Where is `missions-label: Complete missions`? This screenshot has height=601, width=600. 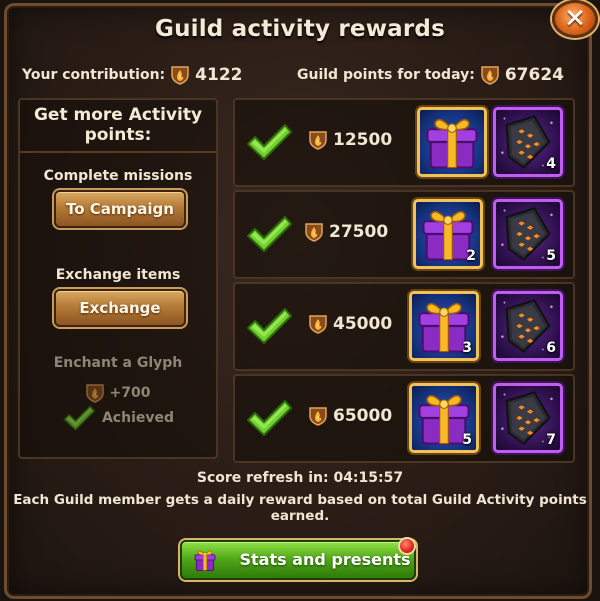 missions-label: Complete missions is located at coordinates (118, 176).